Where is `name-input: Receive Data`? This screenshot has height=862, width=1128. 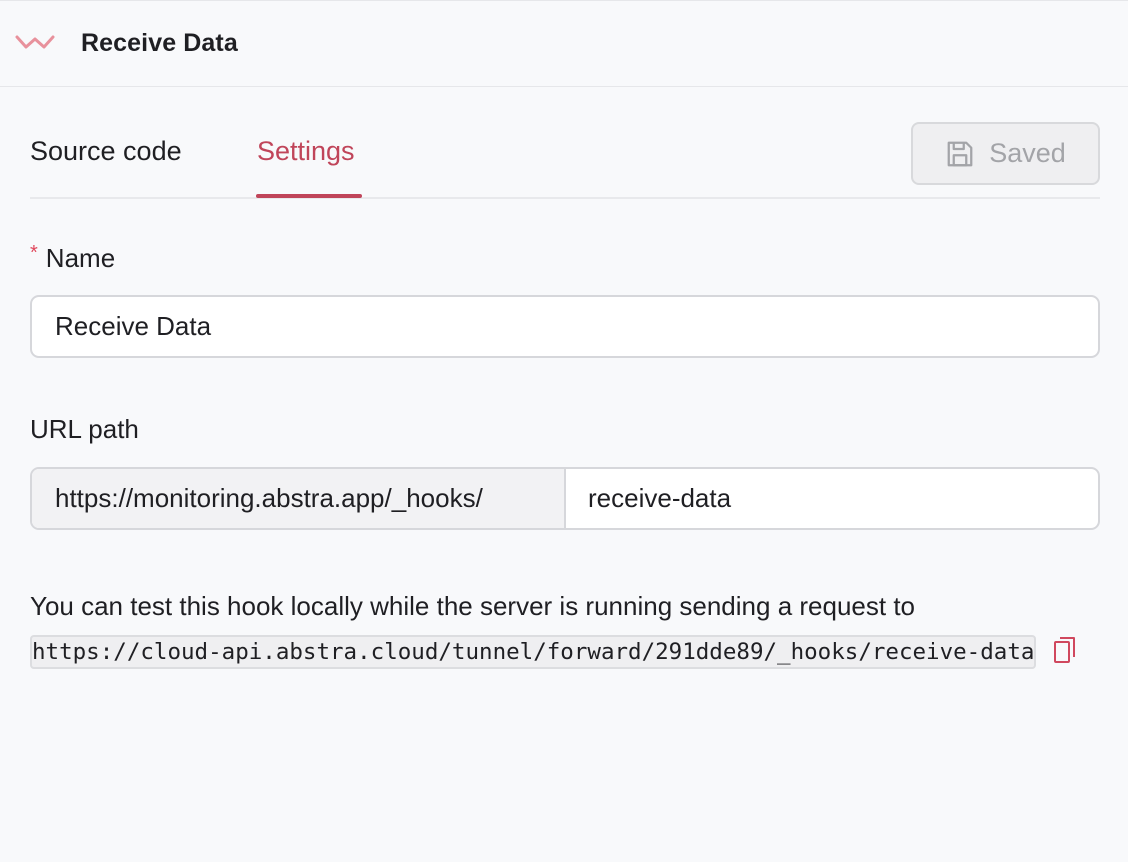 name-input: Receive Data is located at coordinates (565, 326).